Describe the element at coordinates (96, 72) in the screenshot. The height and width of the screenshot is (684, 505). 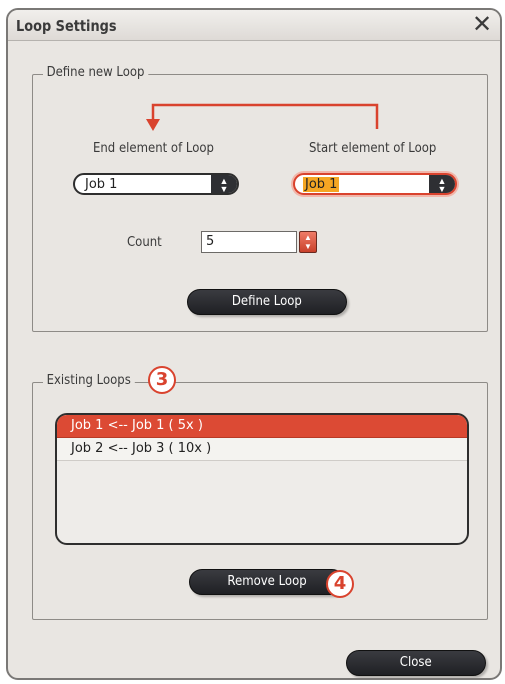
I see `define-loop-legend: Define new Loop` at that location.